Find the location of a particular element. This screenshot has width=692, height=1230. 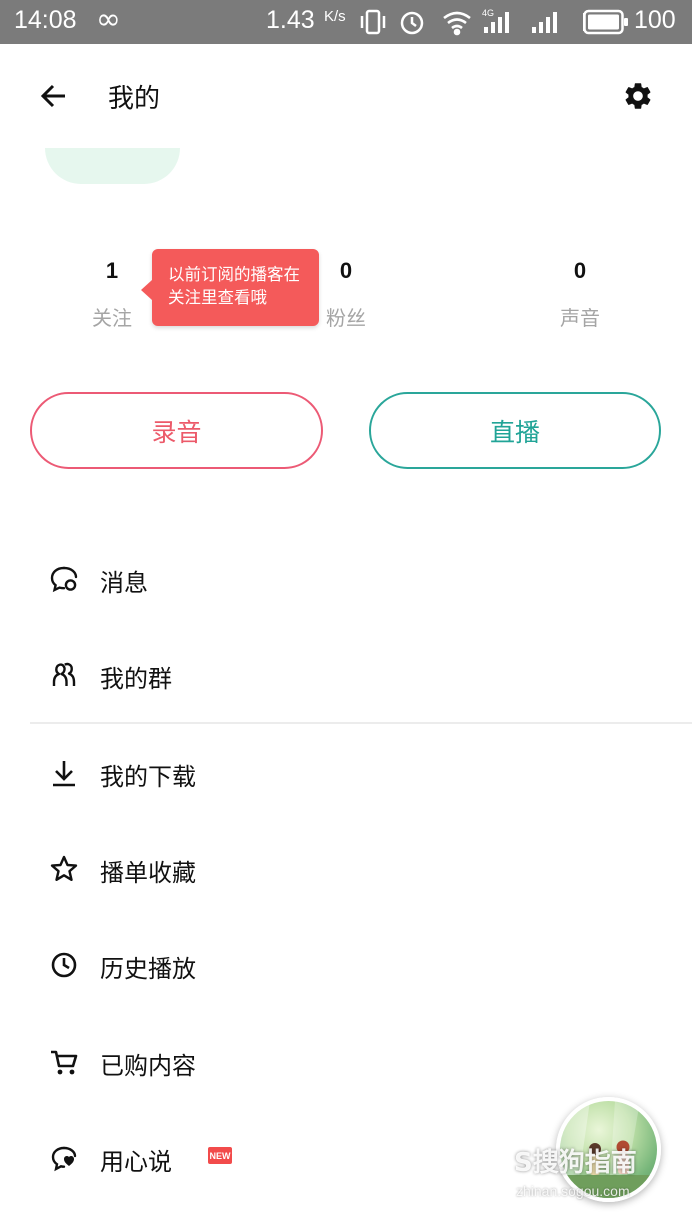

battery-icon is located at coordinates (605, 22).